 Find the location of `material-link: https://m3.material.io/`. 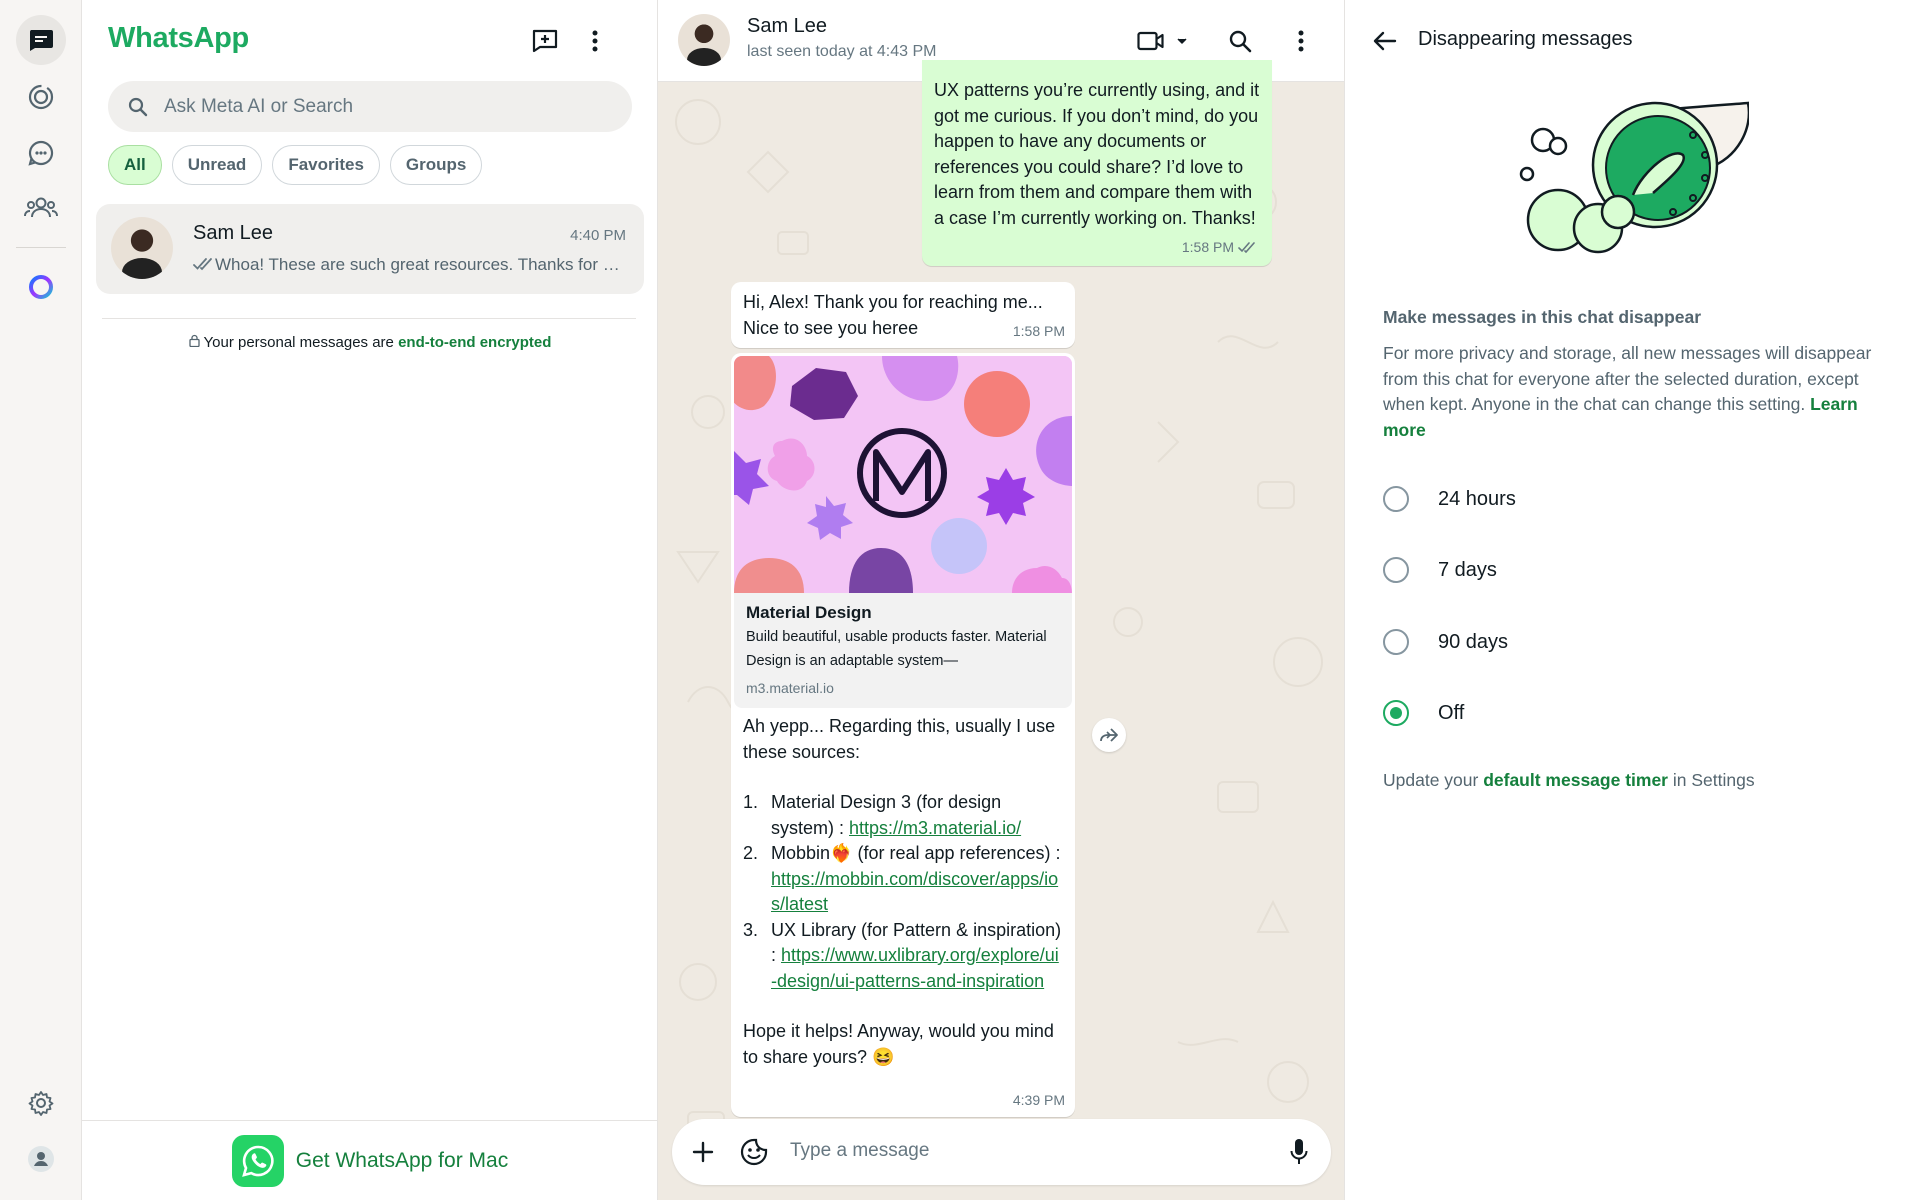

material-link: https://m3.material.io/ is located at coordinates (935, 828).